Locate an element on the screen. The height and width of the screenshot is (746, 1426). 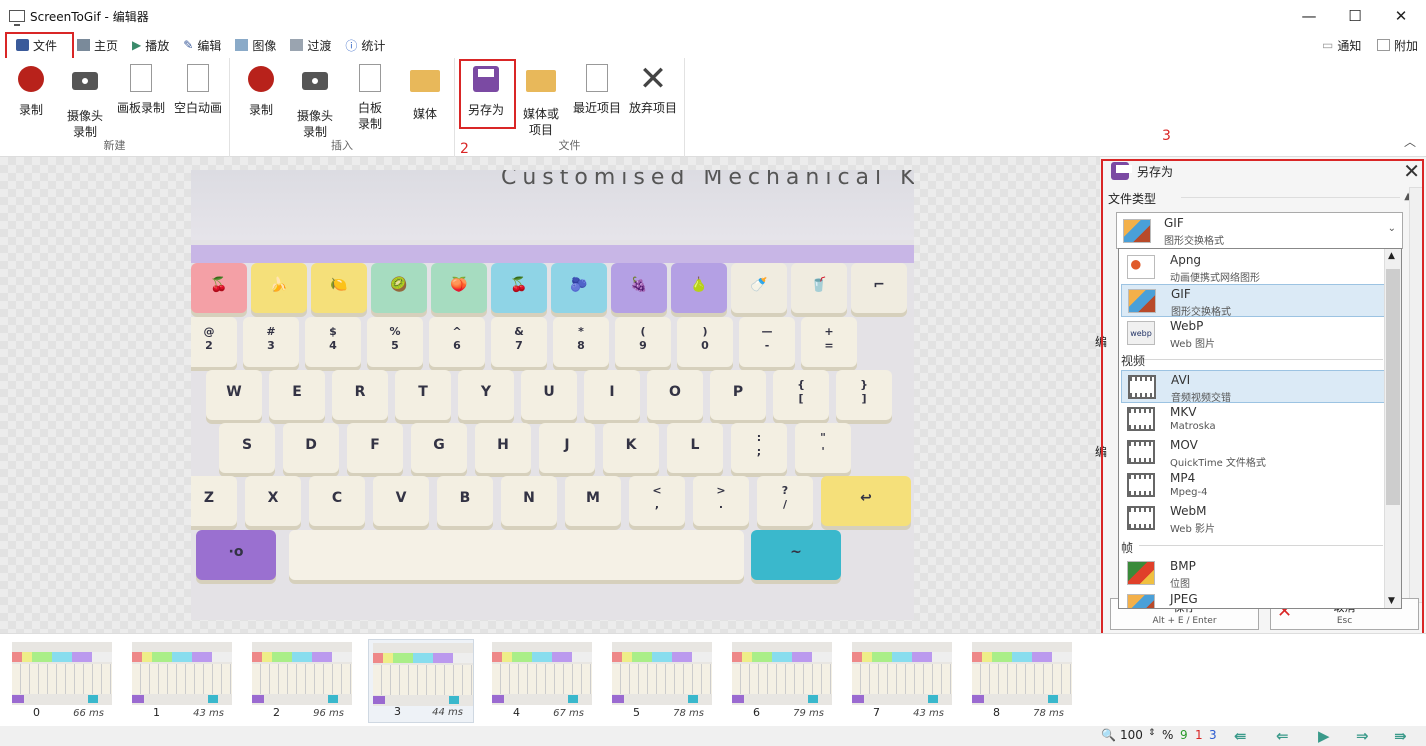
zoom-stepper: ⇕ is located at coordinates (1152, 733).